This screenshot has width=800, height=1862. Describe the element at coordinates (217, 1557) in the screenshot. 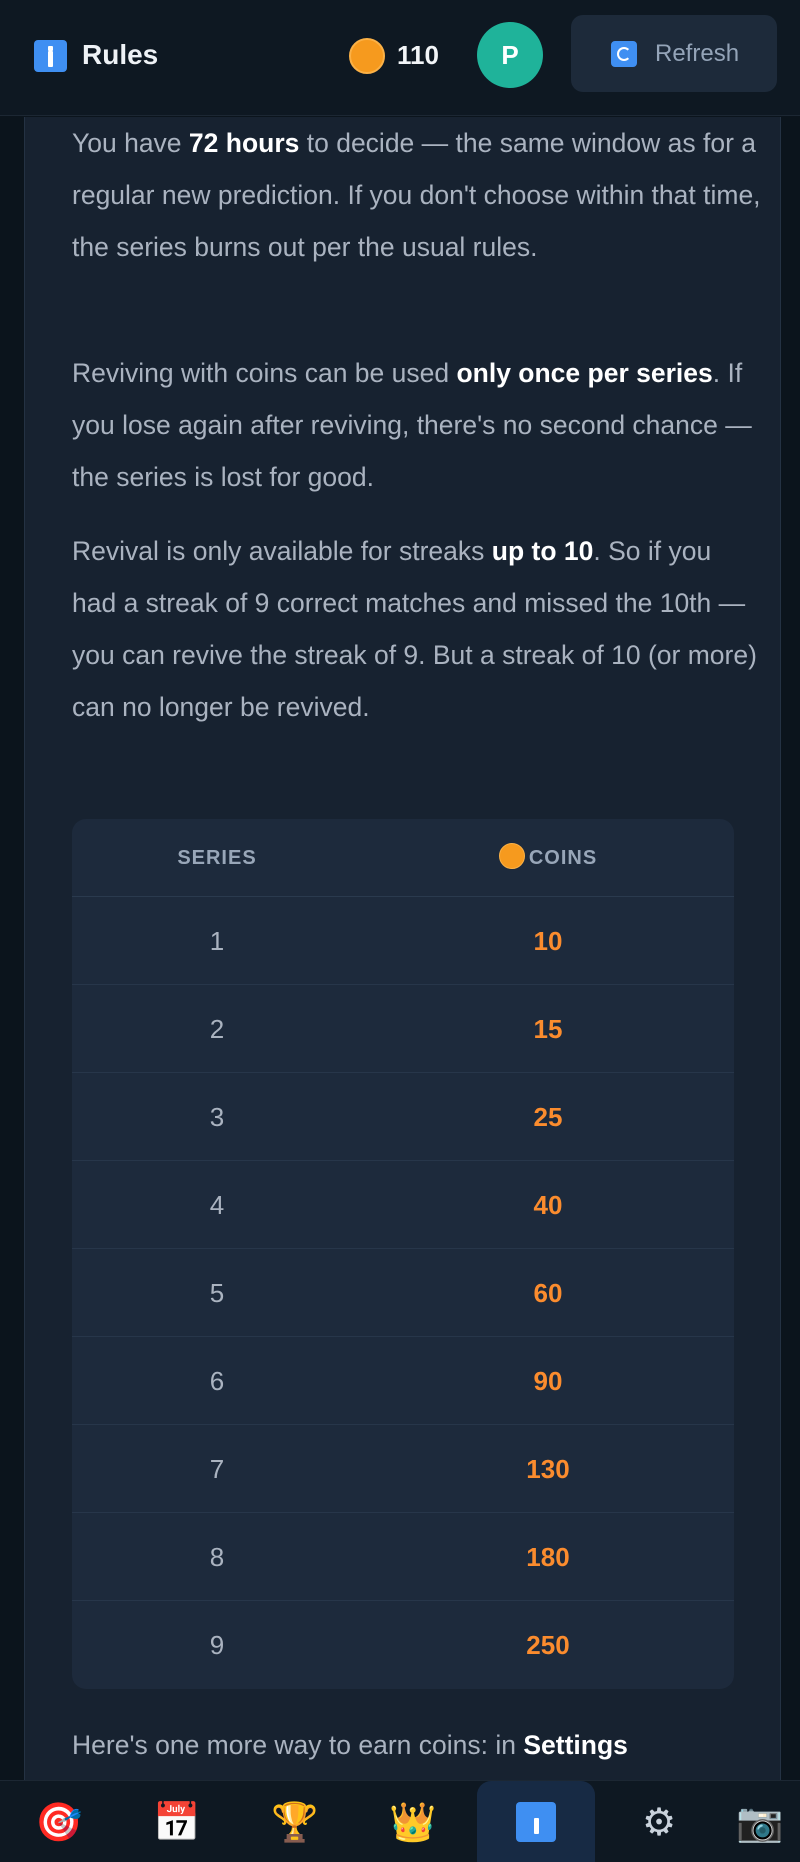

I see `series-cell: 8` at that location.